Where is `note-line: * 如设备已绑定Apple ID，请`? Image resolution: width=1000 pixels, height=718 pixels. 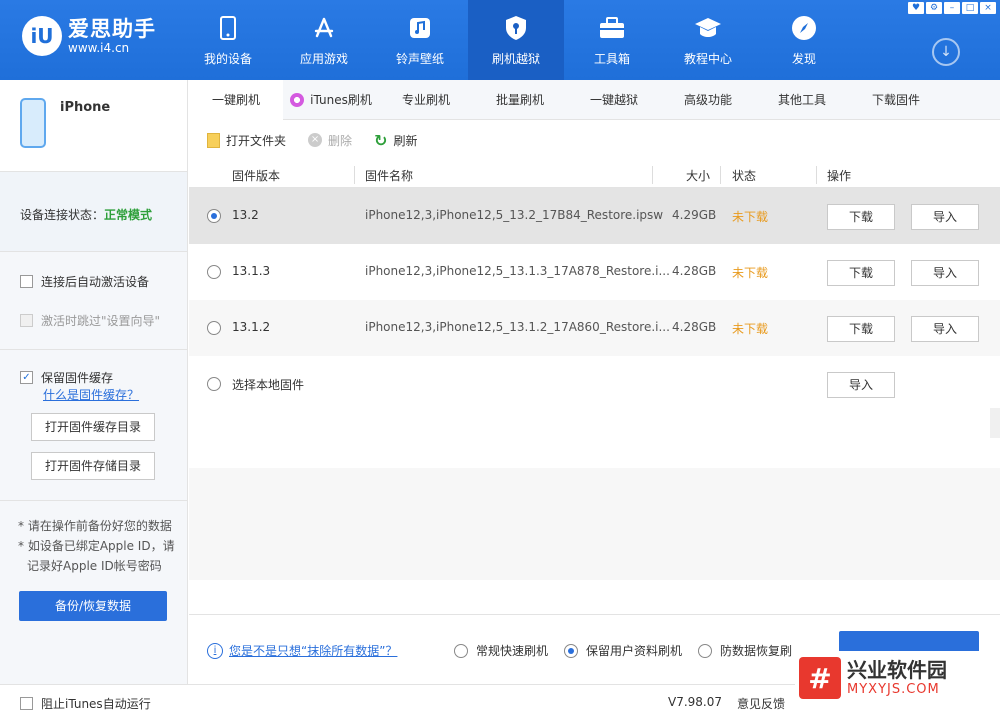
note-line: * 如设备已绑定Apple ID，请 is located at coordinates (96, 546).